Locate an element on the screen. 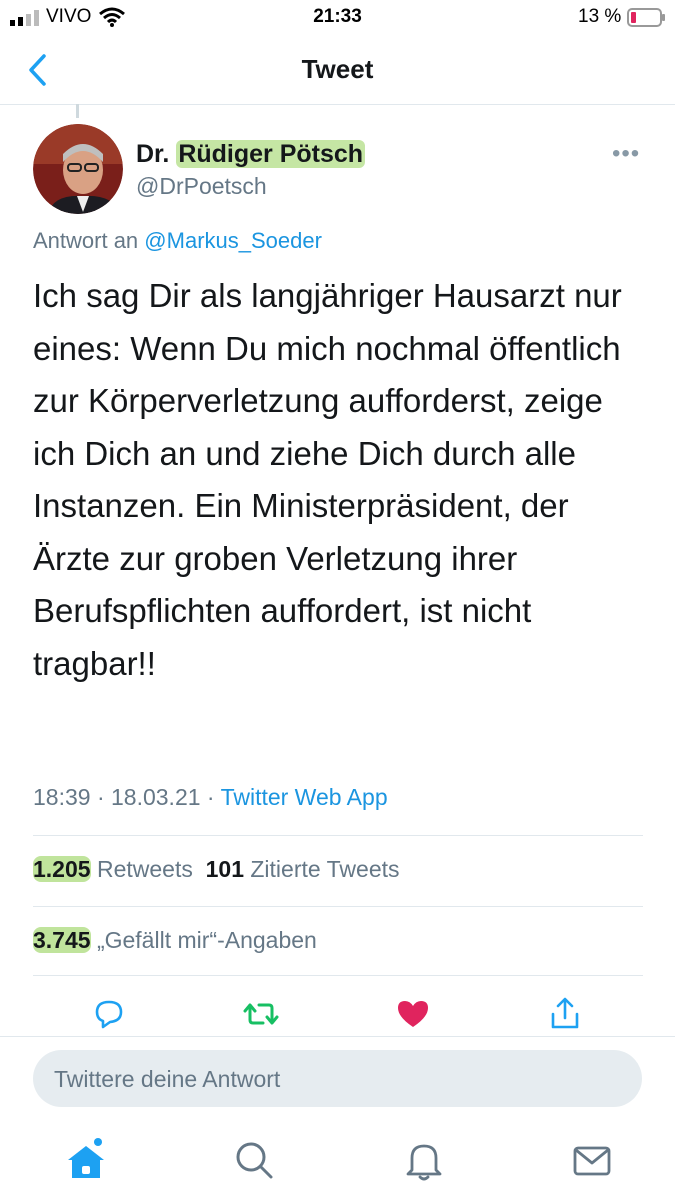  thread-line is located at coordinates (77, 111).